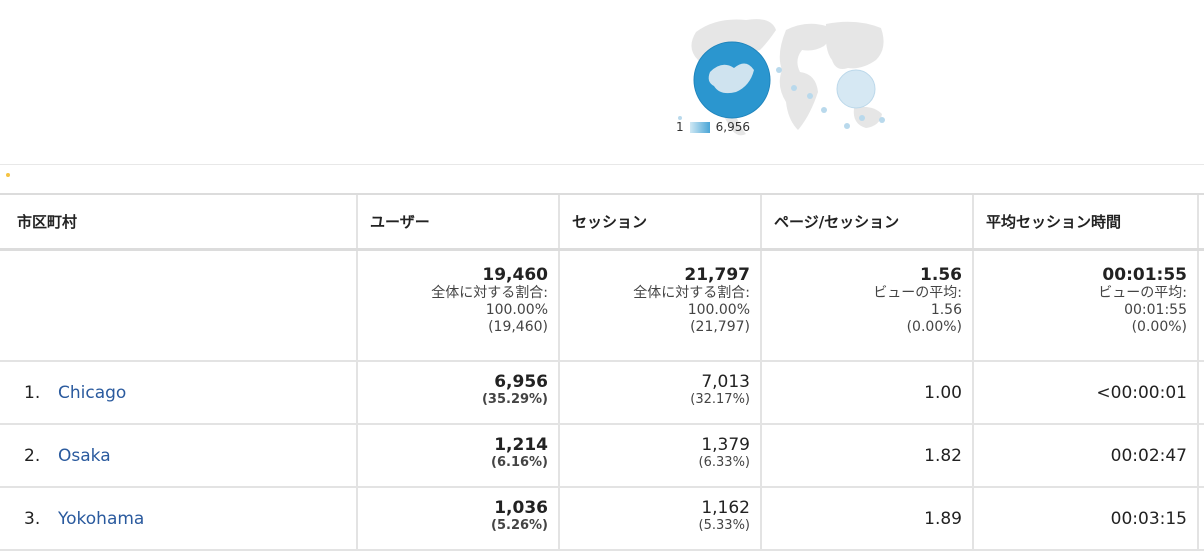 The height and width of the screenshot is (552, 1204). What do you see at coordinates (179, 392) in the screenshot?
I see `city-cell: 1. Chicago` at bounding box center [179, 392].